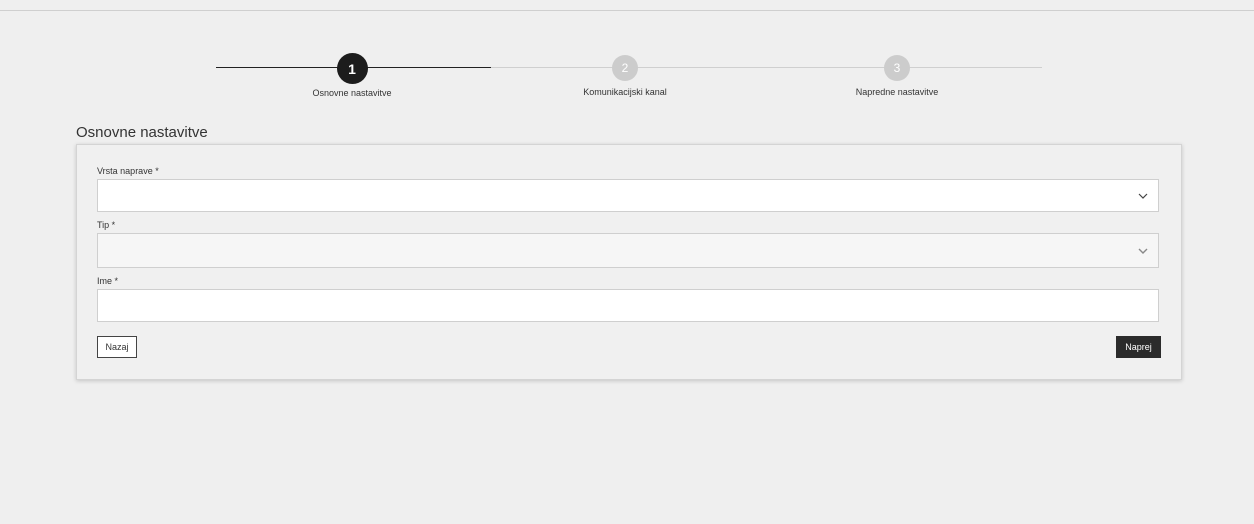  Describe the element at coordinates (128, 171) in the screenshot. I see `device-type-label: Vrsta naprave *` at that location.